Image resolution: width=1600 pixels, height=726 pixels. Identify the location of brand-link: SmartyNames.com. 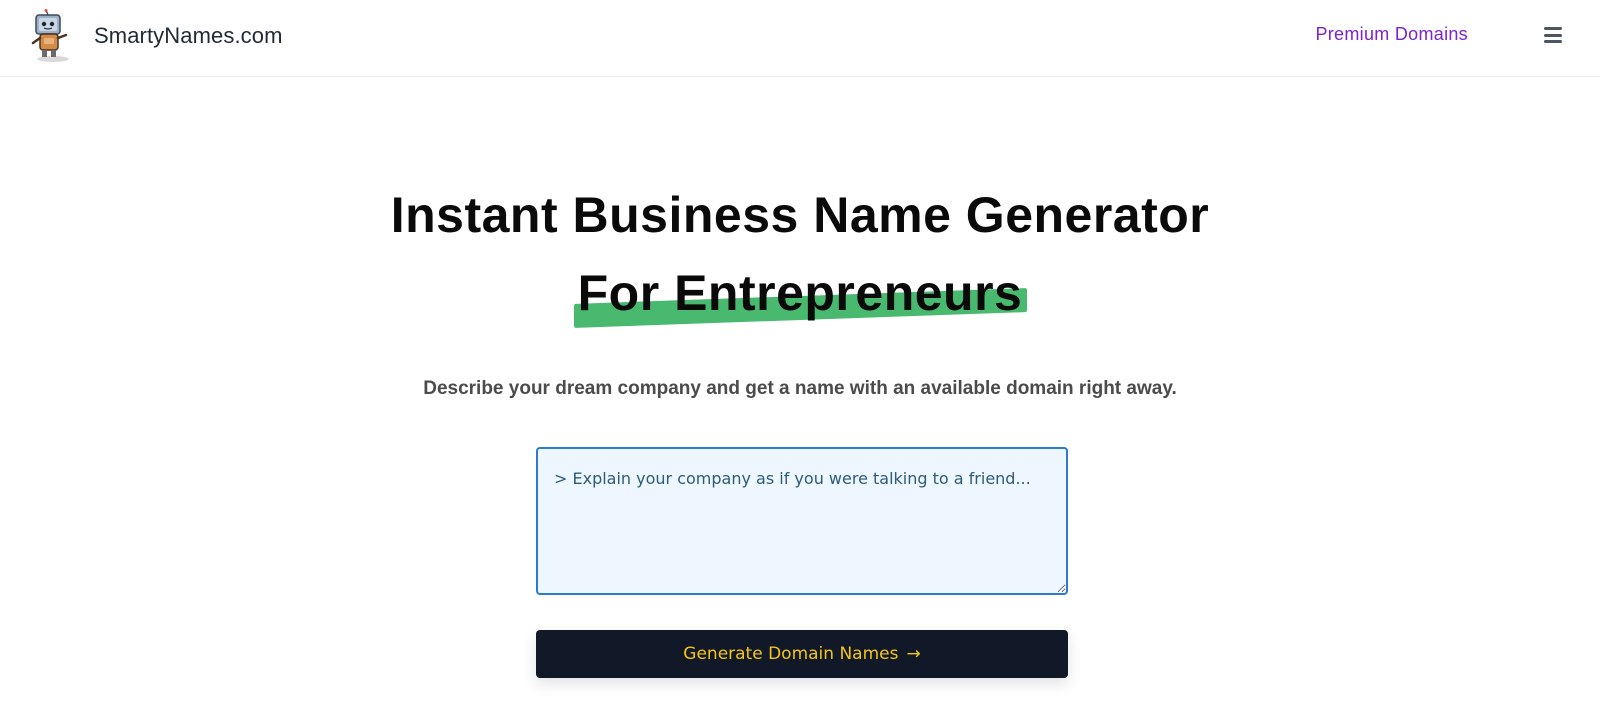
(155, 35).